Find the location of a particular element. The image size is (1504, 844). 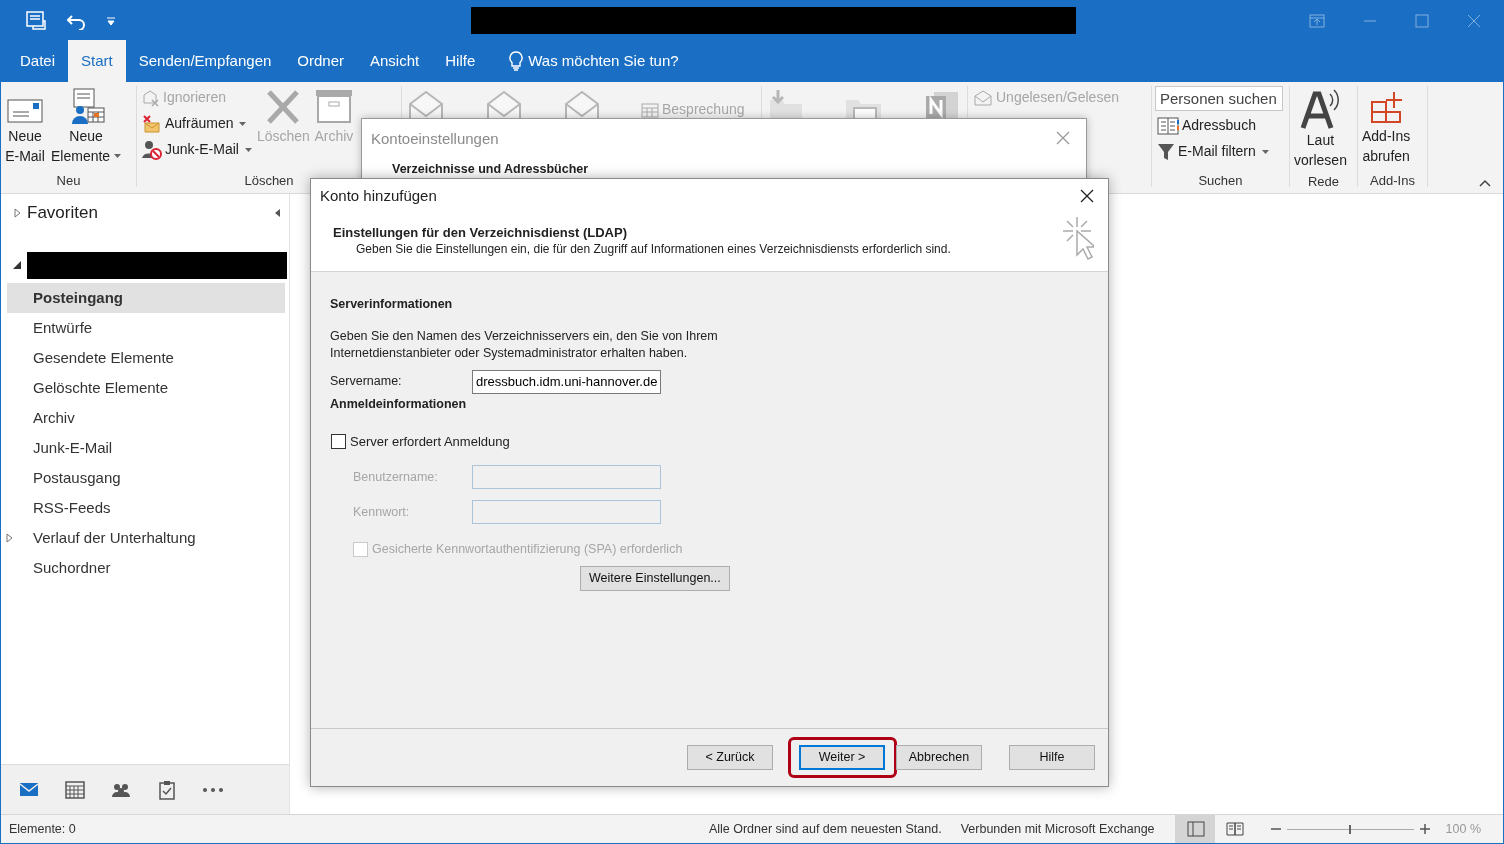

task-clipboard-icon is located at coordinates (167, 789).